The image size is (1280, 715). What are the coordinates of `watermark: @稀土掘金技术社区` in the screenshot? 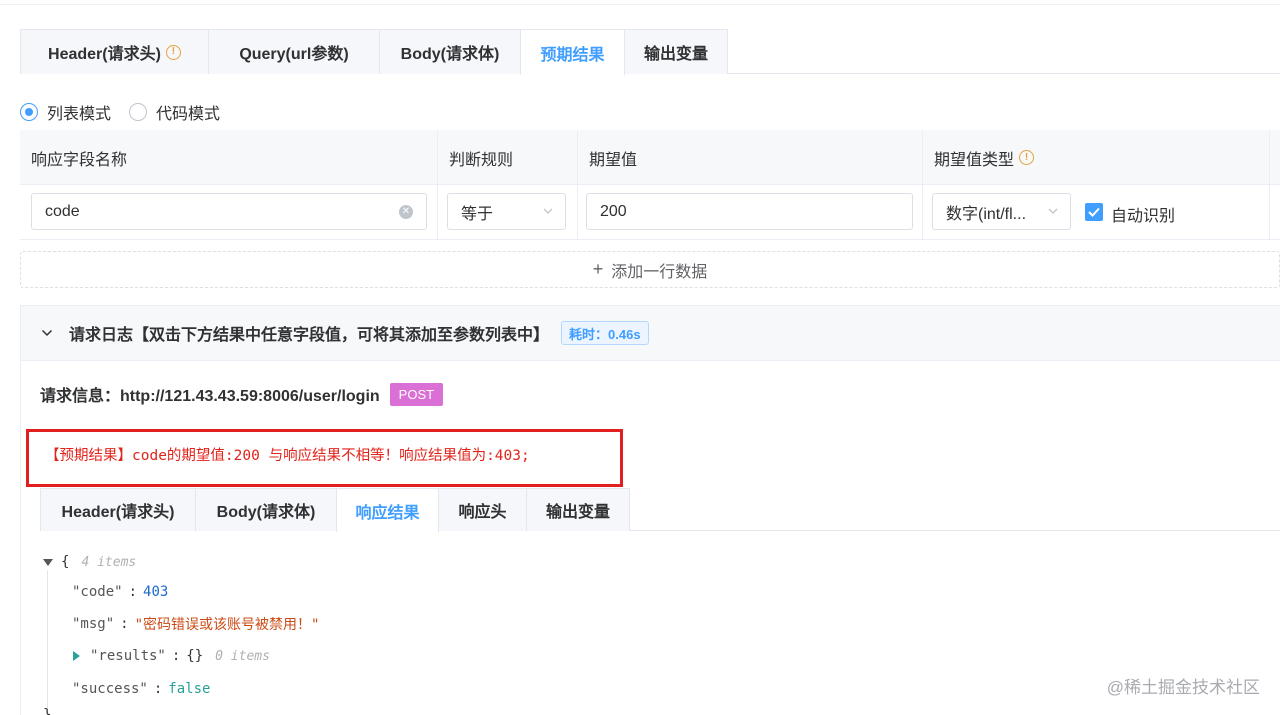 It's located at (1183, 687).